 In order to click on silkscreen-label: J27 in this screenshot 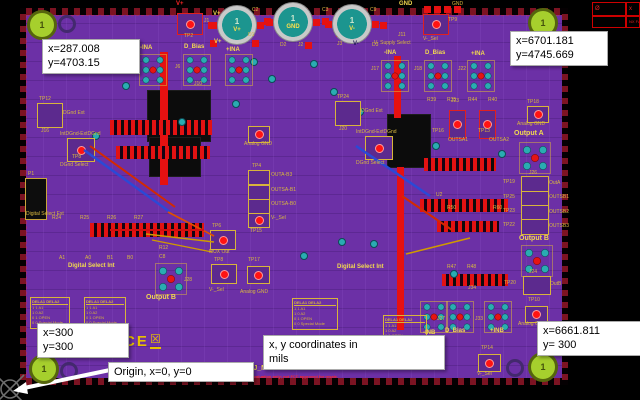, I will do `click(441, 319)`.